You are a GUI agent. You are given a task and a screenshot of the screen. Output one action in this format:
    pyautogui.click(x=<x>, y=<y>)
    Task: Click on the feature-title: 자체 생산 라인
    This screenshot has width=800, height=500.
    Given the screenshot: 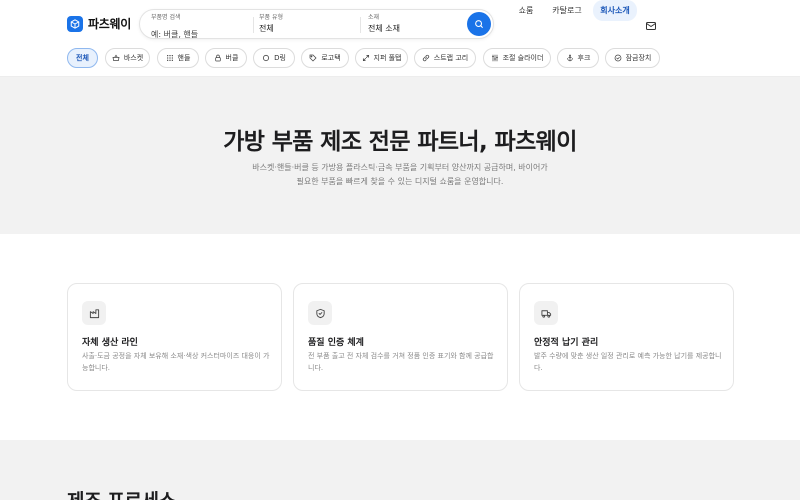 What is the action you would take?
    pyautogui.click(x=110, y=343)
    